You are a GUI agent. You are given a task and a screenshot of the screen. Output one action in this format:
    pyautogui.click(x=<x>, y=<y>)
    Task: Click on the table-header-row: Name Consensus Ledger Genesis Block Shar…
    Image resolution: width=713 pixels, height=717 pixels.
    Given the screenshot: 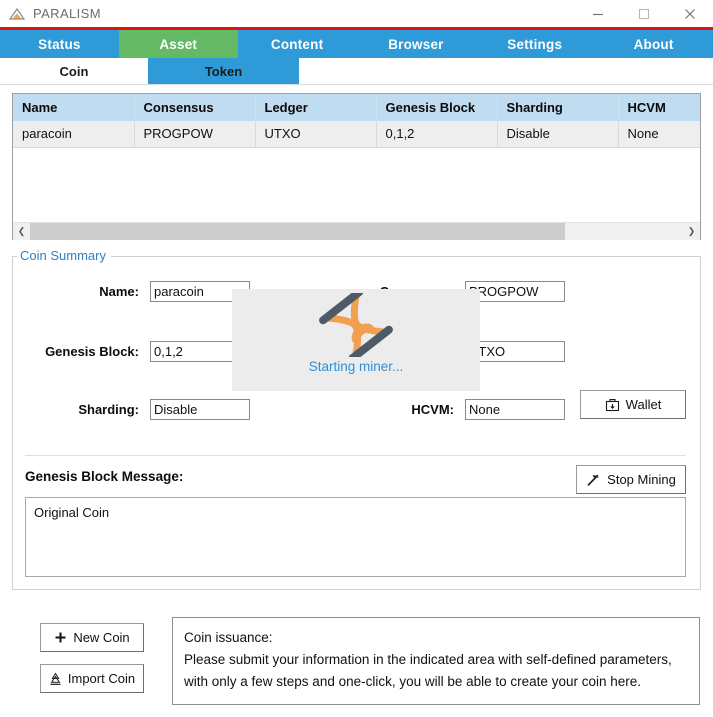 What is the action you would take?
    pyautogui.click(x=356, y=107)
    